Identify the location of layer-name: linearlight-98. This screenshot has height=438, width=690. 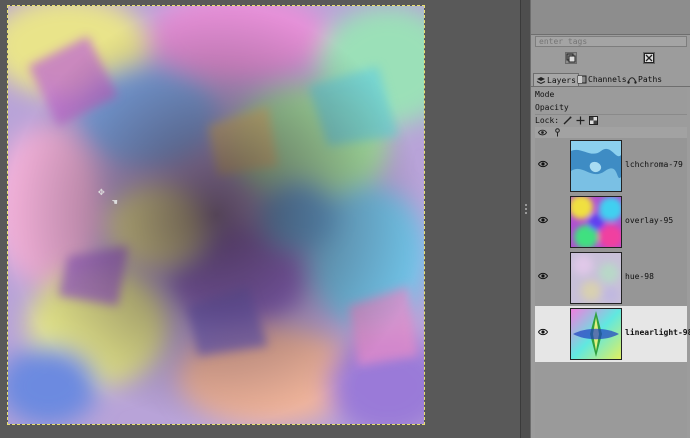
(657, 332).